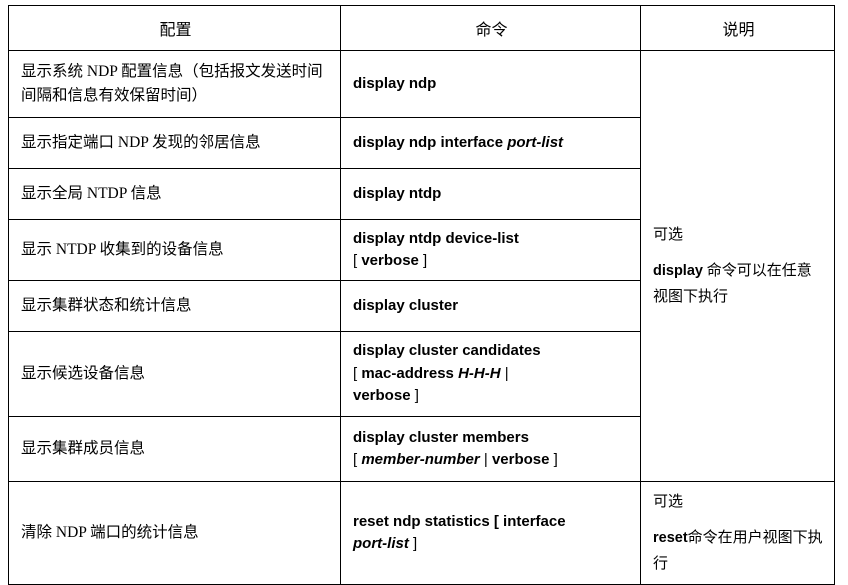 Image resolution: width=848 pixels, height=585 pixels. What do you see at coordinates (490, 143) in the screenshot?
I see `command-cell: display ndp interface port-list` at bounding box center [490, 143].